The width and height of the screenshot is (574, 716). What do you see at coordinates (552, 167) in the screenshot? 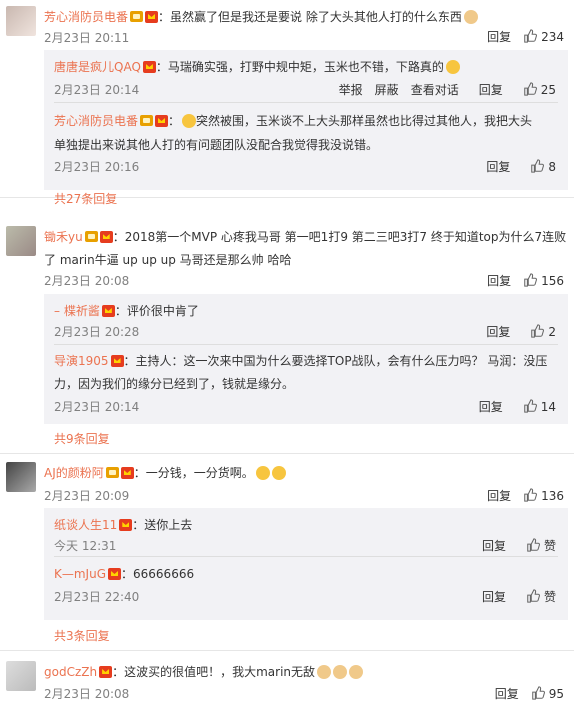
I see `like-count: 8` at bounding box center [552, 167].